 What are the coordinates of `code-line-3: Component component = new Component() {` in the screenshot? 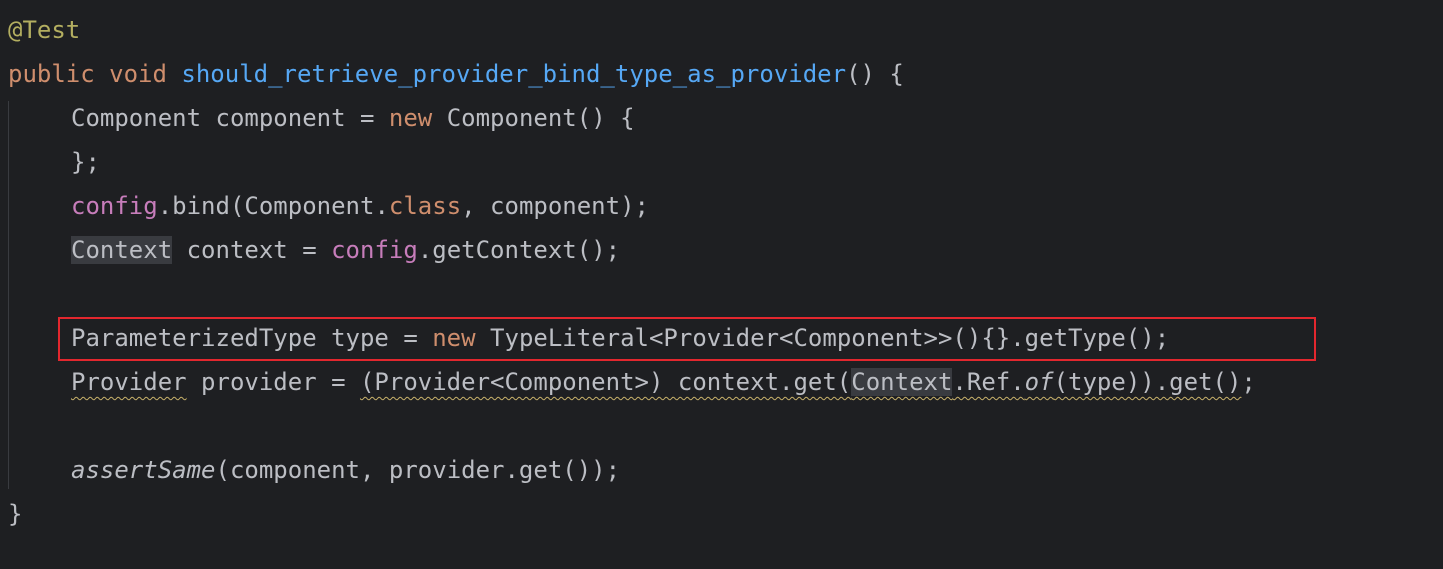 It's located at (321, 118).